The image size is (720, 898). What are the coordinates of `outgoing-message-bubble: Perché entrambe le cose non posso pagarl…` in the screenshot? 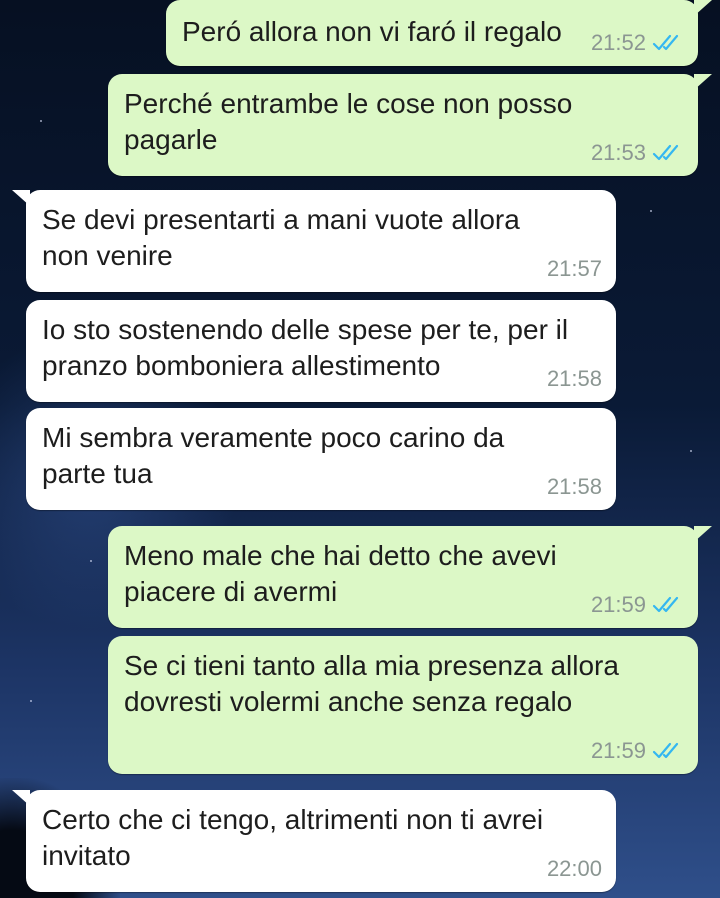 It's located at (410, 125).